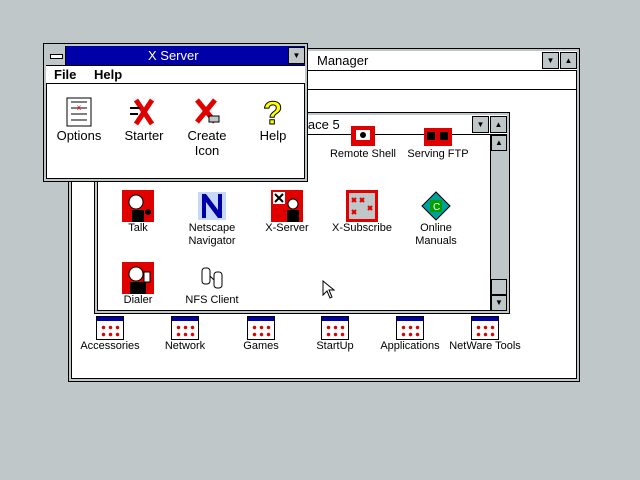 The image size is (640, 480). I want to click on starter-icon, so click(144, 112).